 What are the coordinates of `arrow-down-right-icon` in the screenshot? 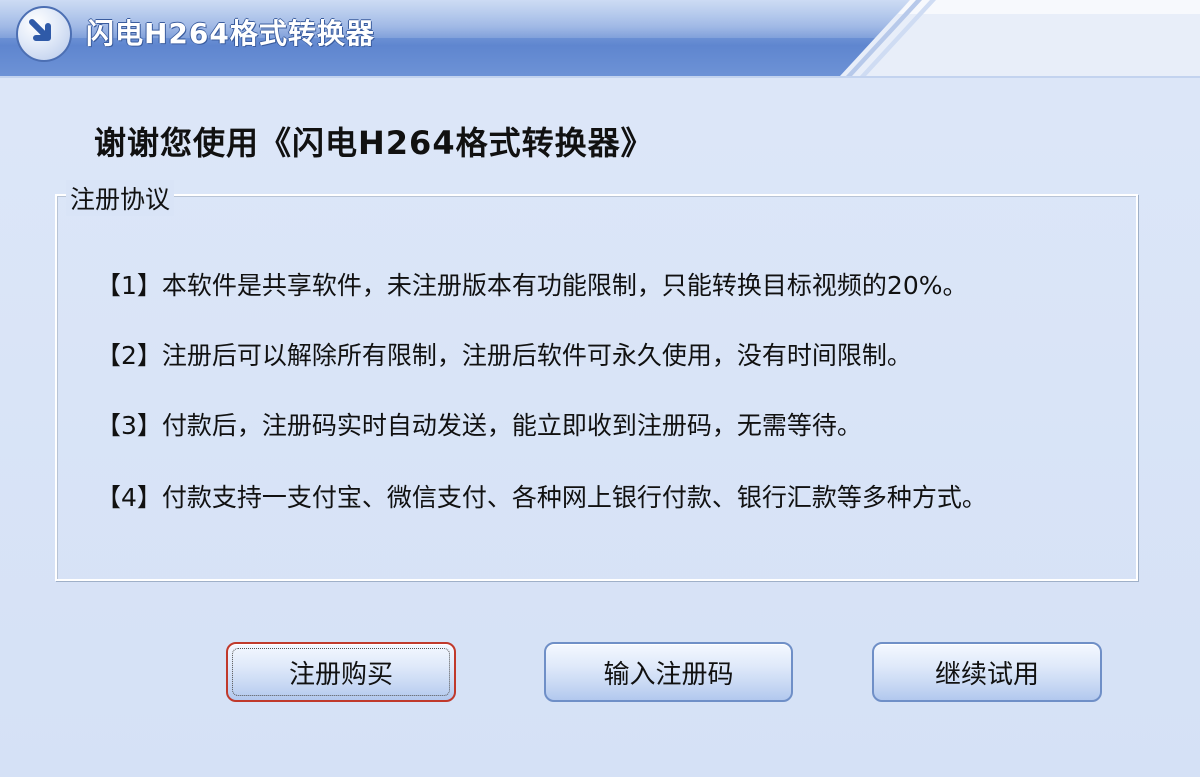 It's located at (40, 30).